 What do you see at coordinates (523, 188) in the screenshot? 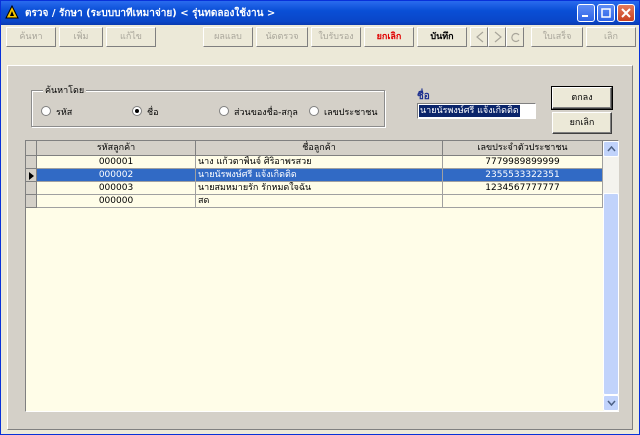
I see `cell-id-number: 1234567777777` at bounding box center [523, 188].